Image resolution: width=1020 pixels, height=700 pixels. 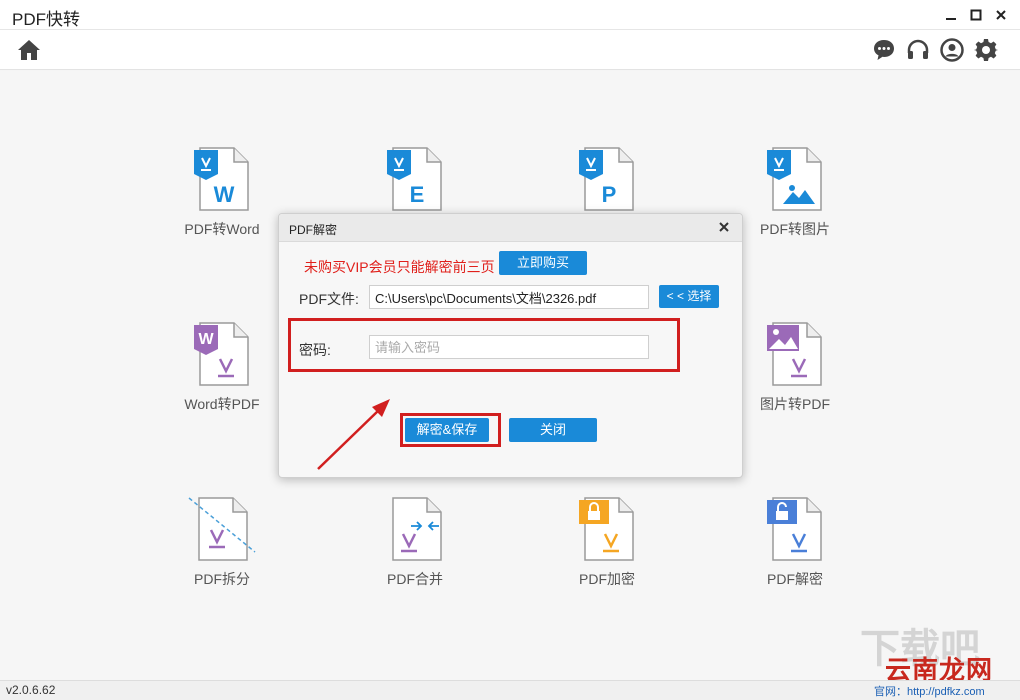 What do you see at coordinates (951, 15) in the screenshot?
I see `minimize-icon` at bounding box center [951, 15].